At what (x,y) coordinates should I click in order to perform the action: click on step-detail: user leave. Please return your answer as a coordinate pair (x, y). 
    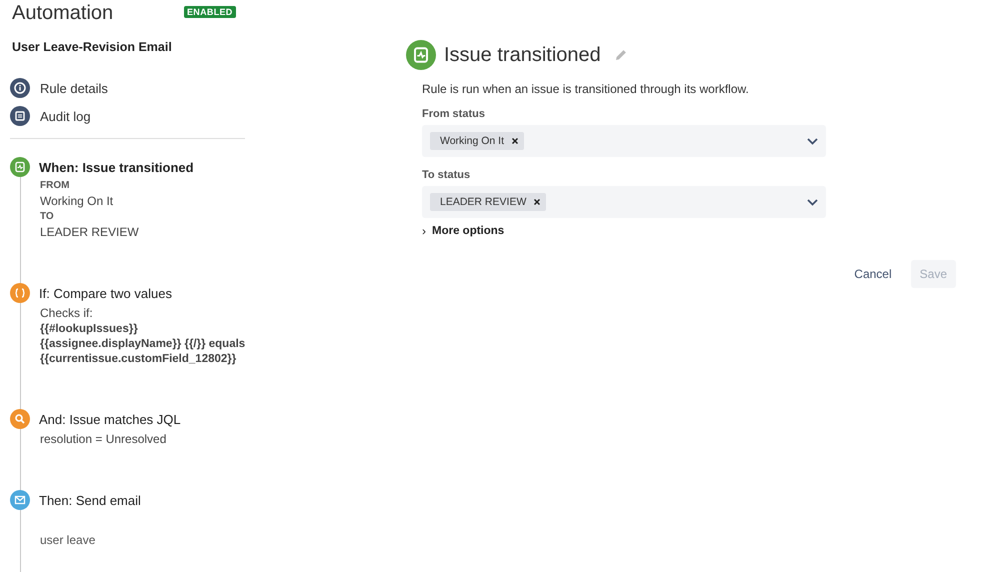
    Looking at the image, I should click on (68, 540).